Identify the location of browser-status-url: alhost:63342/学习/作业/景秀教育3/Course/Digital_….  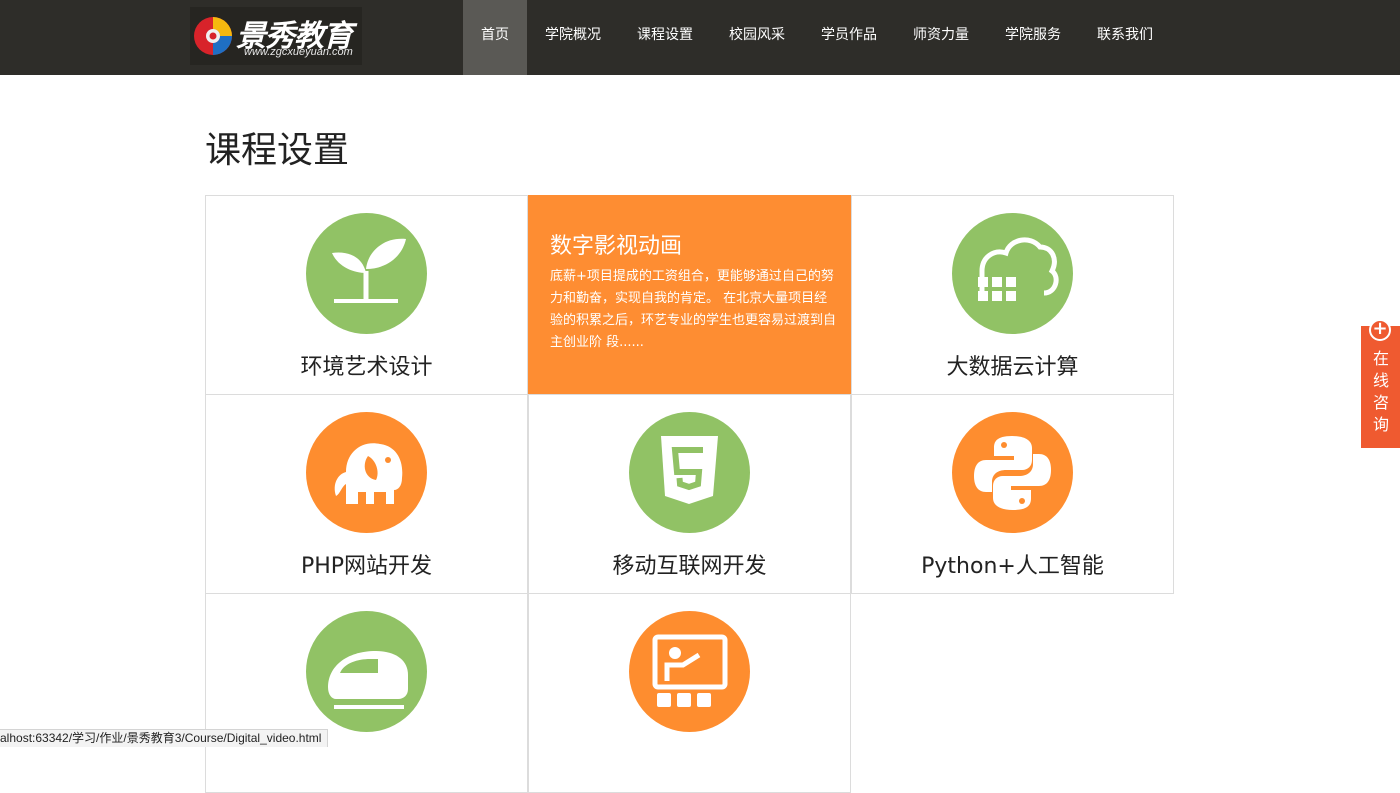
(164, 738).